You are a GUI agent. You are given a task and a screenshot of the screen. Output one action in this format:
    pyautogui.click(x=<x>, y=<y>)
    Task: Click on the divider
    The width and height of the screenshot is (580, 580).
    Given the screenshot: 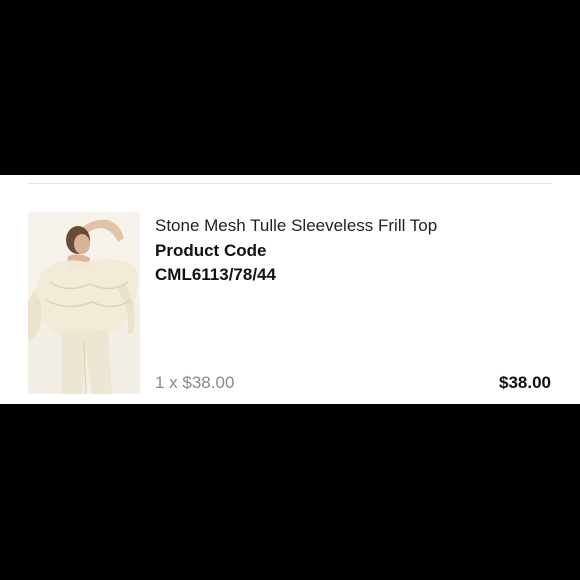 What is the action you would take?
    pyautogui.click(x=290, y=183)
    